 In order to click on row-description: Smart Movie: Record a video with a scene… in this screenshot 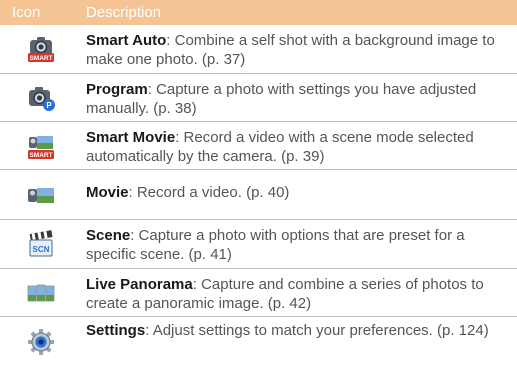, I will do `click(299, 145)`.